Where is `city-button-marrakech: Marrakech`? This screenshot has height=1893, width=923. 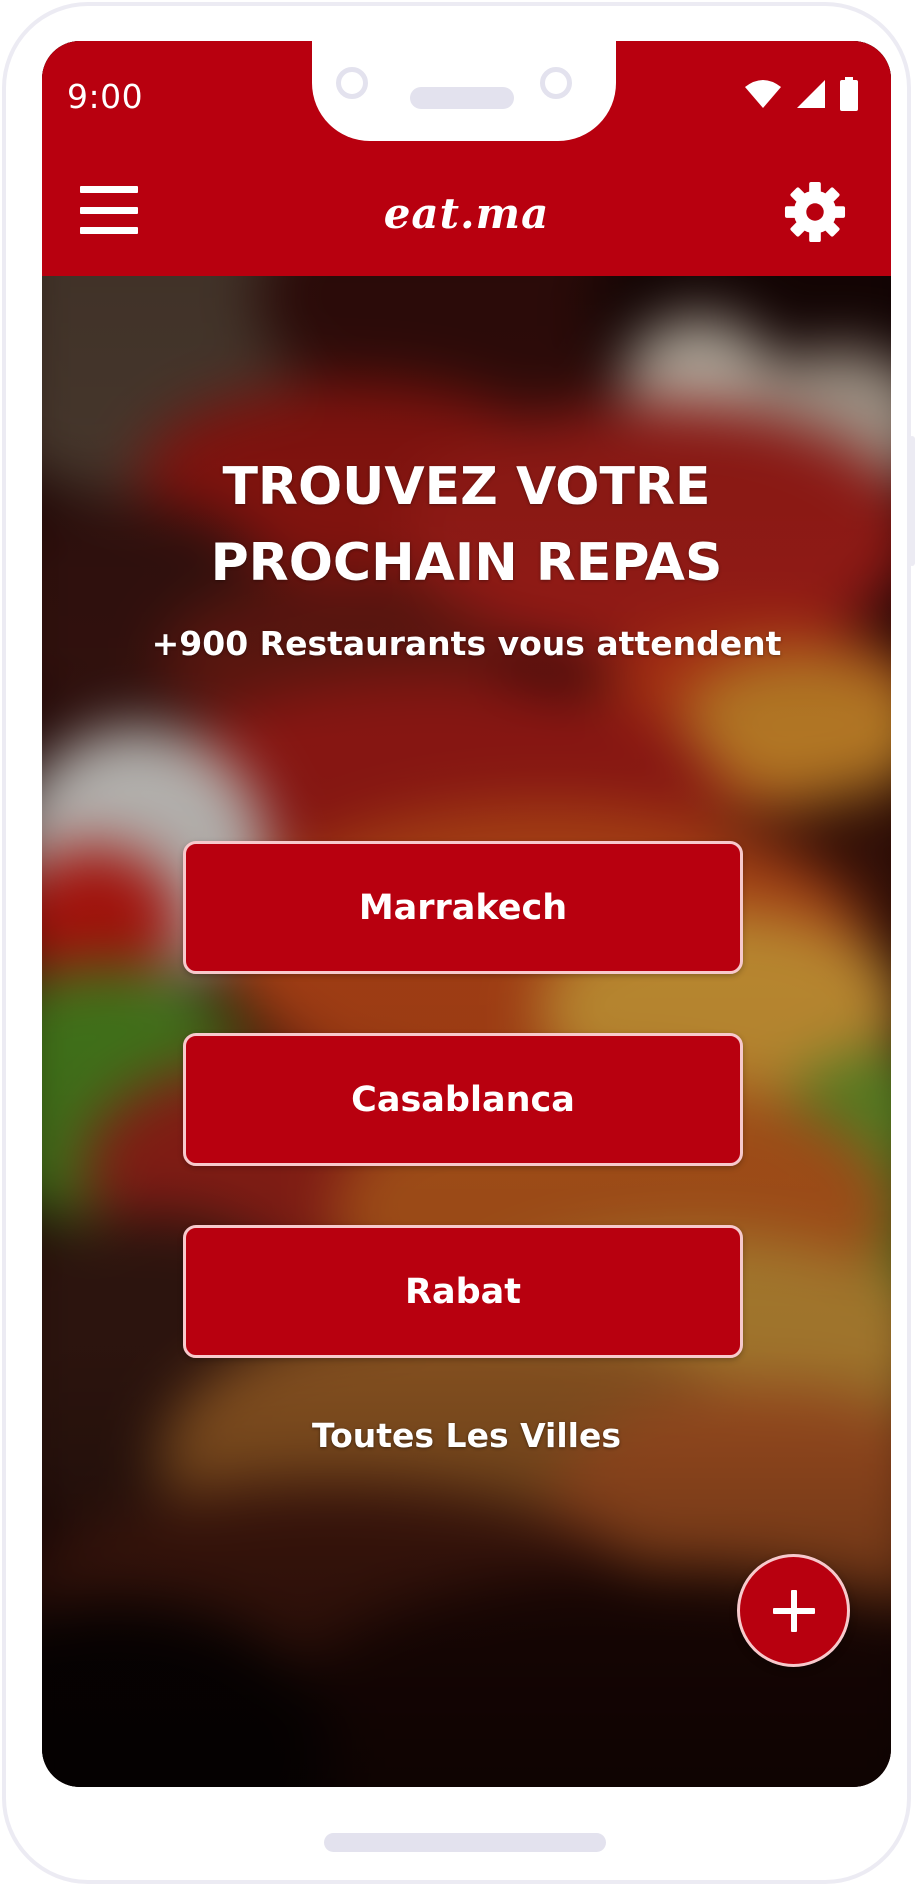
city-button-marrakech: Marrakech is located at coordinates (463, 907).